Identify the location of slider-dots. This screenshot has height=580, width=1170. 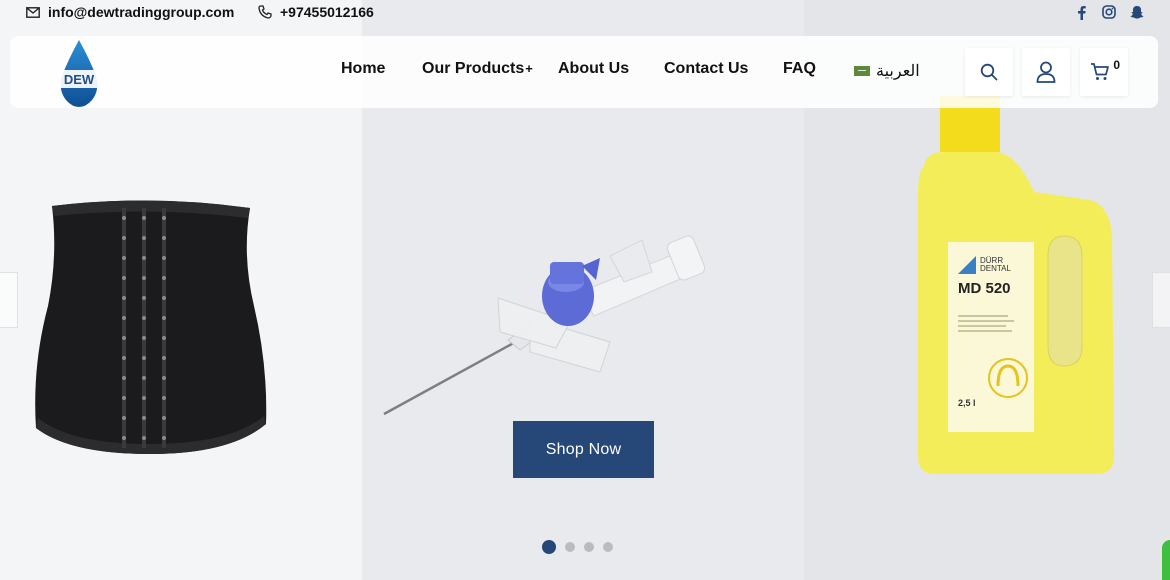
(577, 547).